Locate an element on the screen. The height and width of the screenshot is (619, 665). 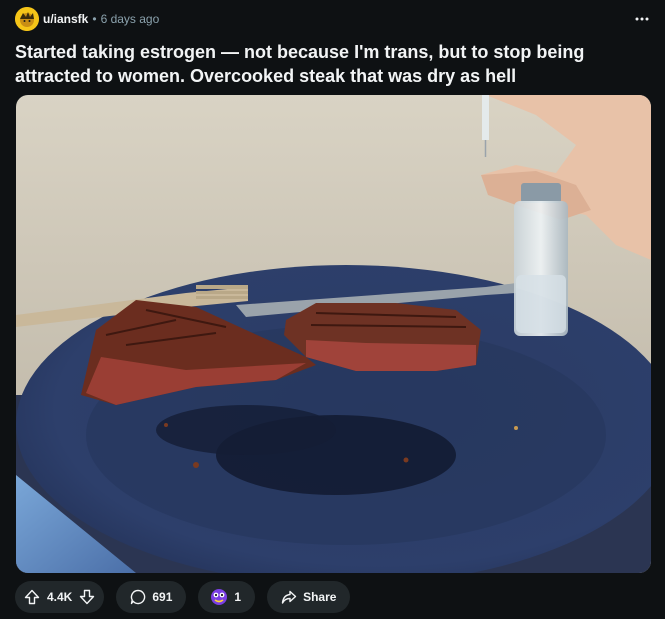
comments-button: 691 is located at coordinates (151, 597).